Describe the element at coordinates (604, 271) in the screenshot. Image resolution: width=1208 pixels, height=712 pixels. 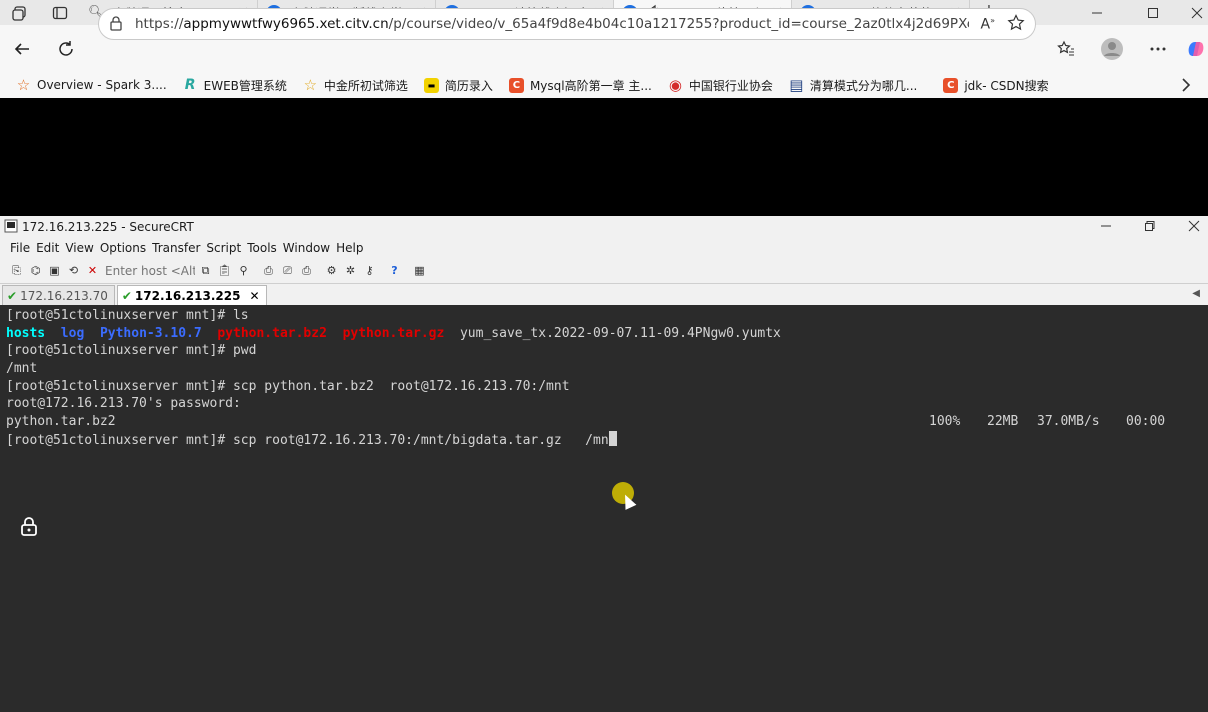
I see `securecrt-toolbar: ⎘ ⌬ ▣ ⟲ ✕ ⧉ 📋︎ ⚲ ⎙ ⎚ ⎙ ⚙ ✲ ⚷ ? ▦` at that location.